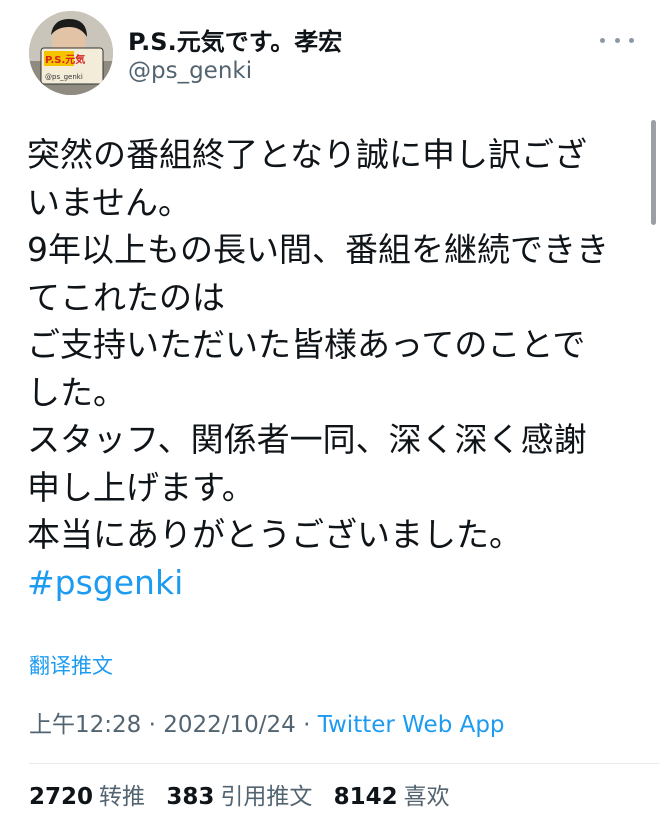  What do you see at coordinates (141, 487) in the screenshot?
I see `tweet-text-line: 申し上げます。` at bounding box center [141, 487].